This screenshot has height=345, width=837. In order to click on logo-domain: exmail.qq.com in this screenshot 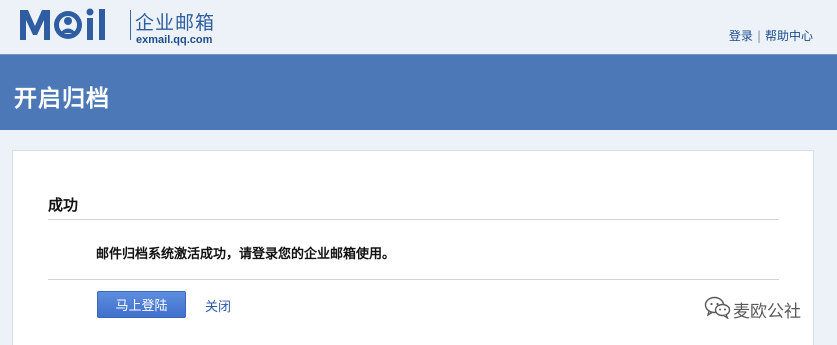, I will do `click(174, 40)`.